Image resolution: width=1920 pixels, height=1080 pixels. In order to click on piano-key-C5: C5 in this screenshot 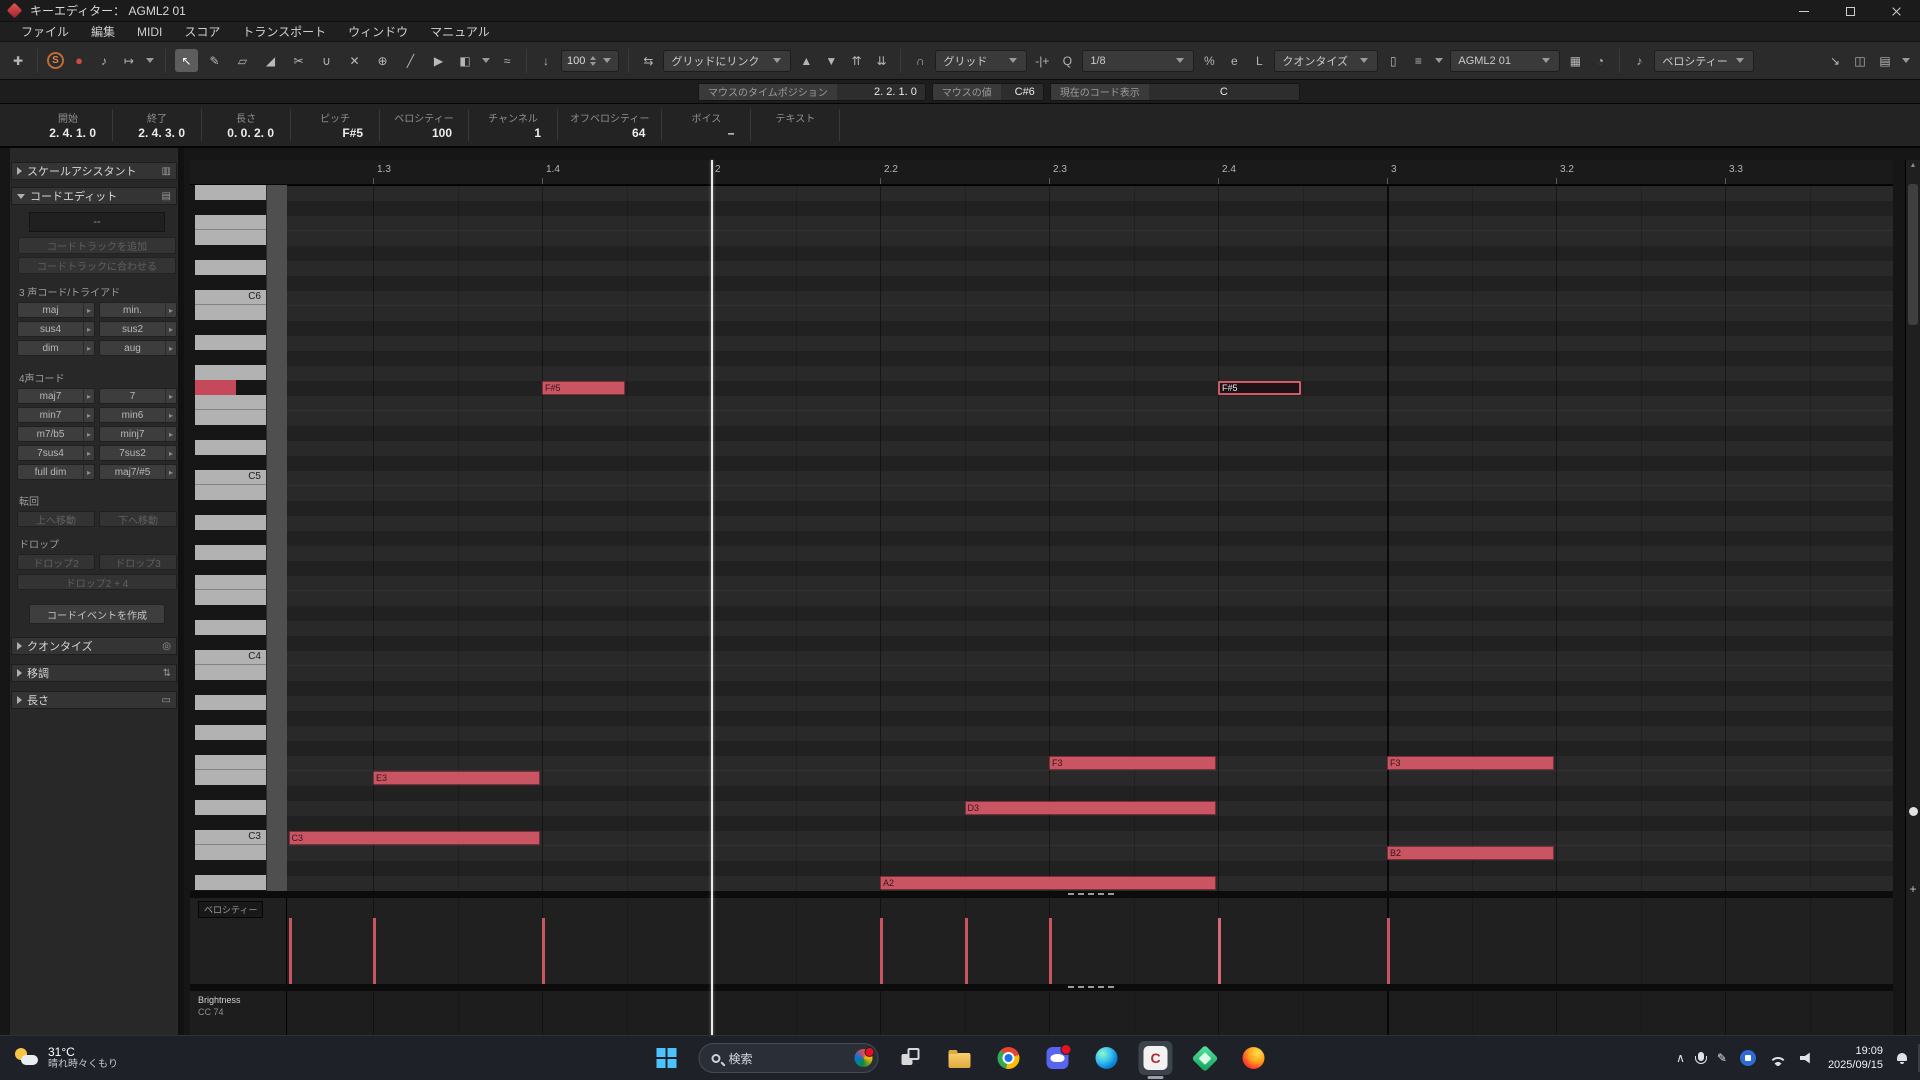, I will do `click(230, 477)`.